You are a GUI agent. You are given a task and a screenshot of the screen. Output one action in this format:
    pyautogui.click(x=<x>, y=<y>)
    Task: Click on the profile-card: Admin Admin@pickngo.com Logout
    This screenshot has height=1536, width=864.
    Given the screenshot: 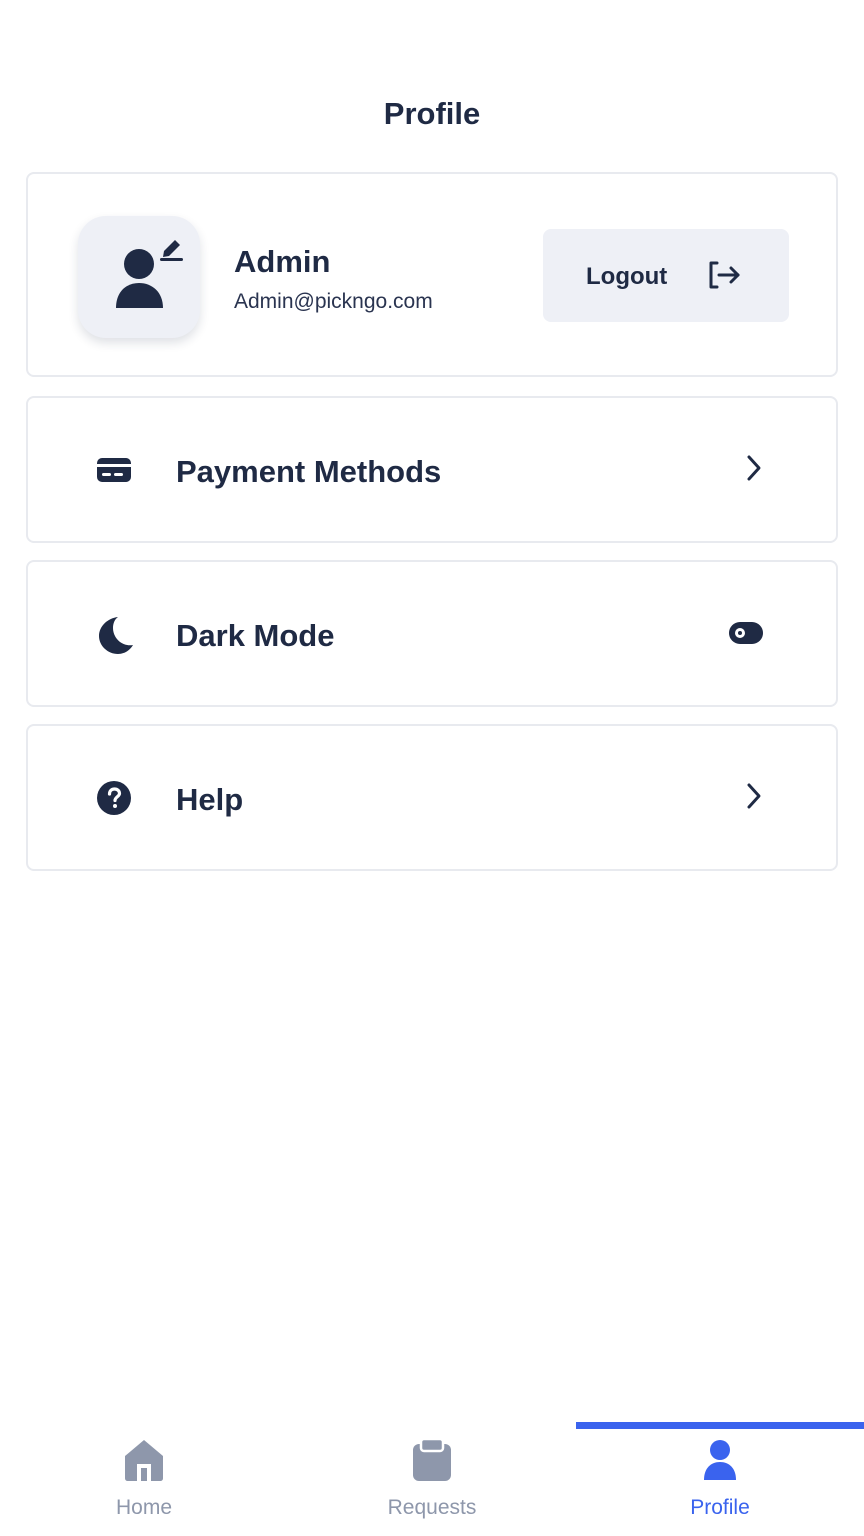 What is the action you would take?
    pyautogui.click(x=432, y=274)
    